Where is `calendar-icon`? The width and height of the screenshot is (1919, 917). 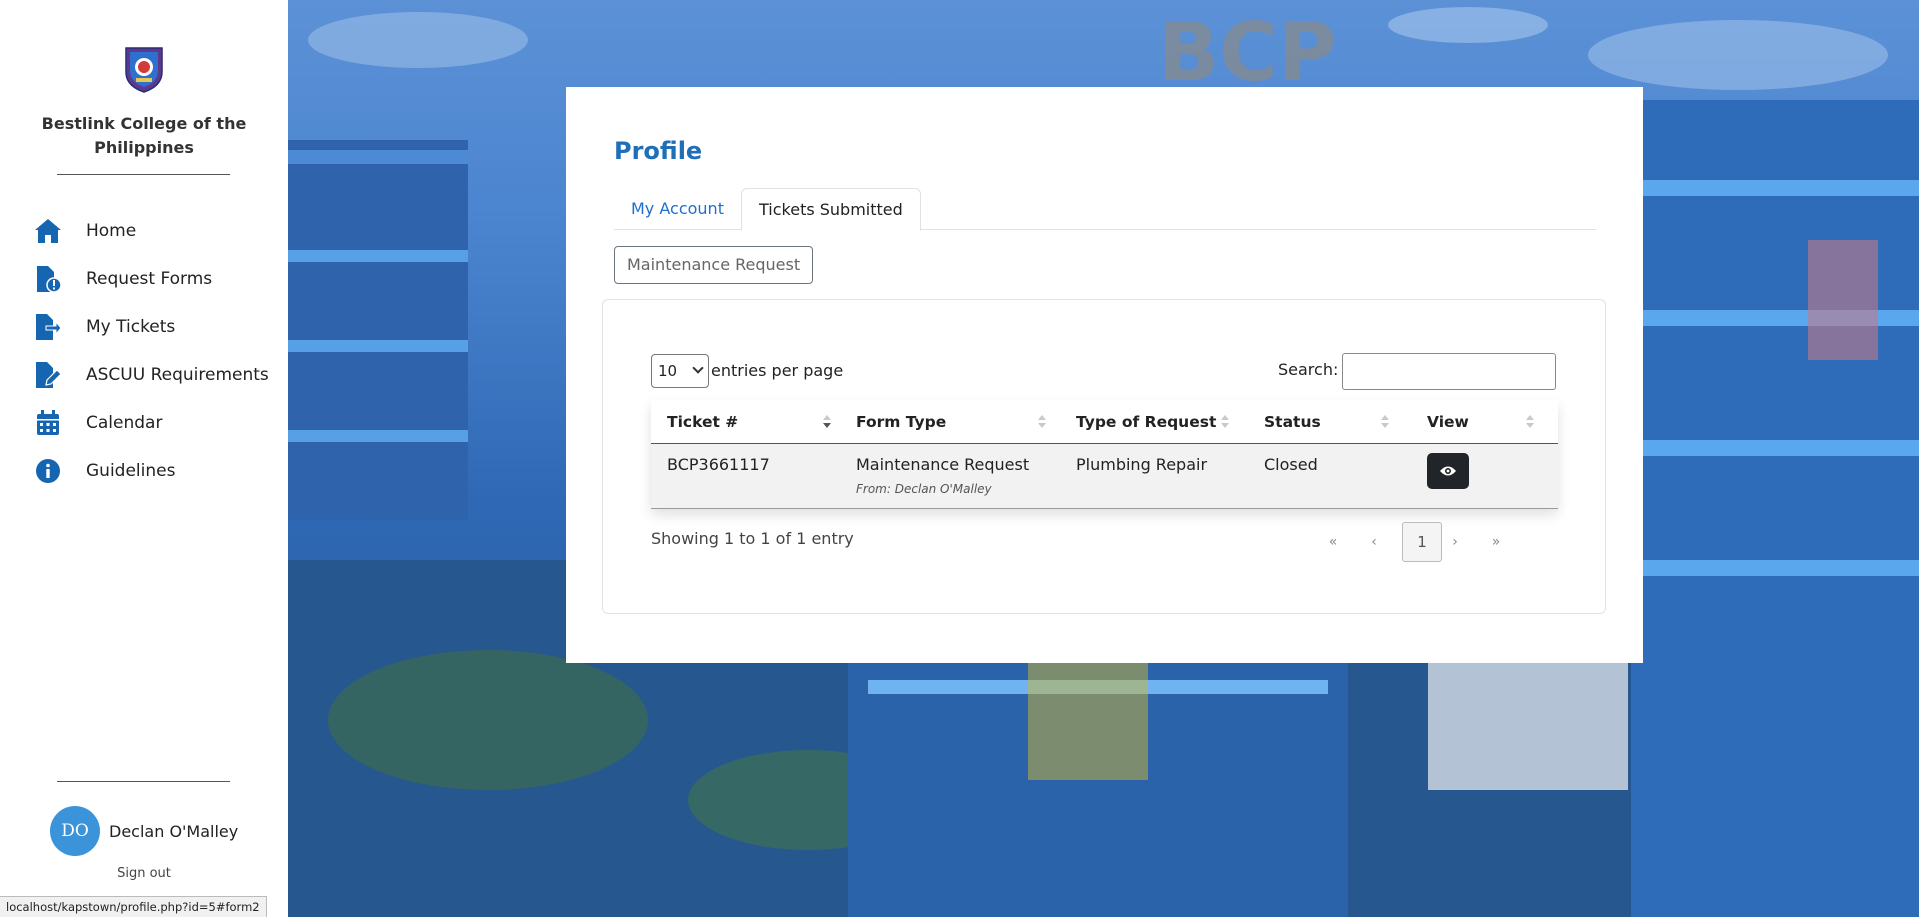
calendar-icon is located at coordinates (48, 423).